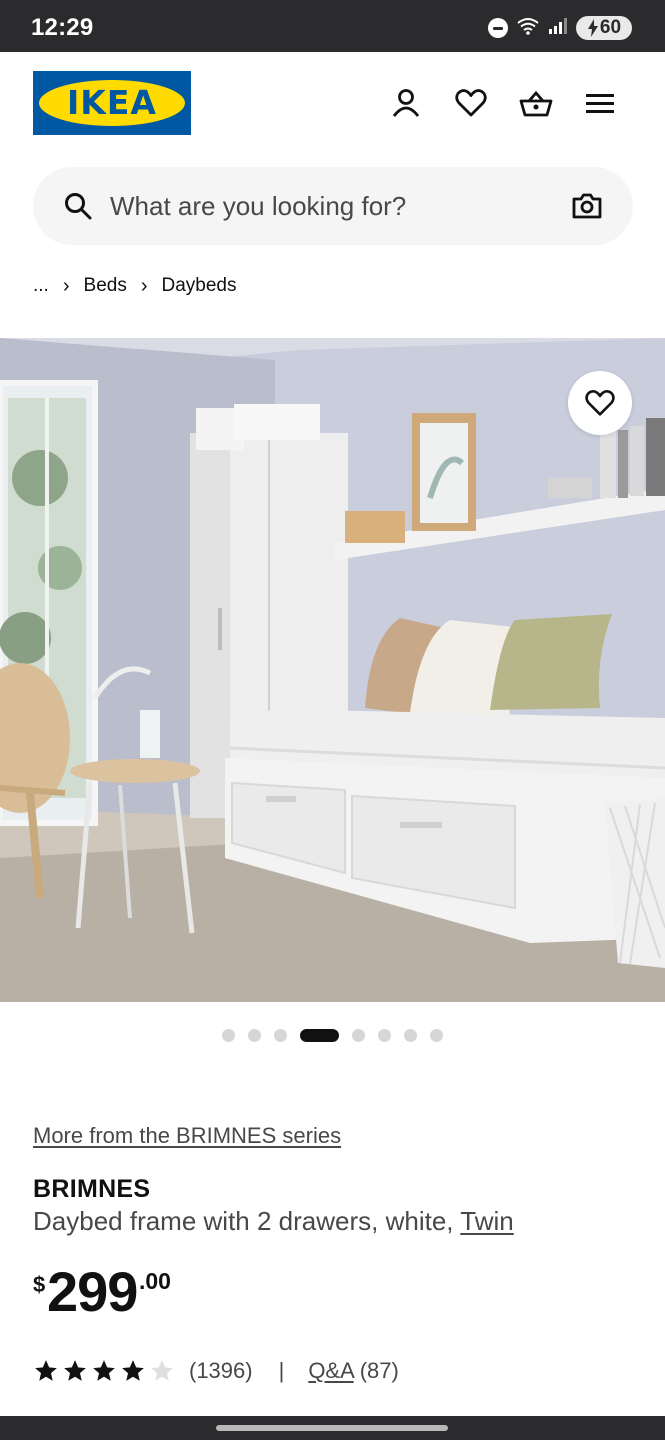  I want to click on heart-icon, so click(600, 403).